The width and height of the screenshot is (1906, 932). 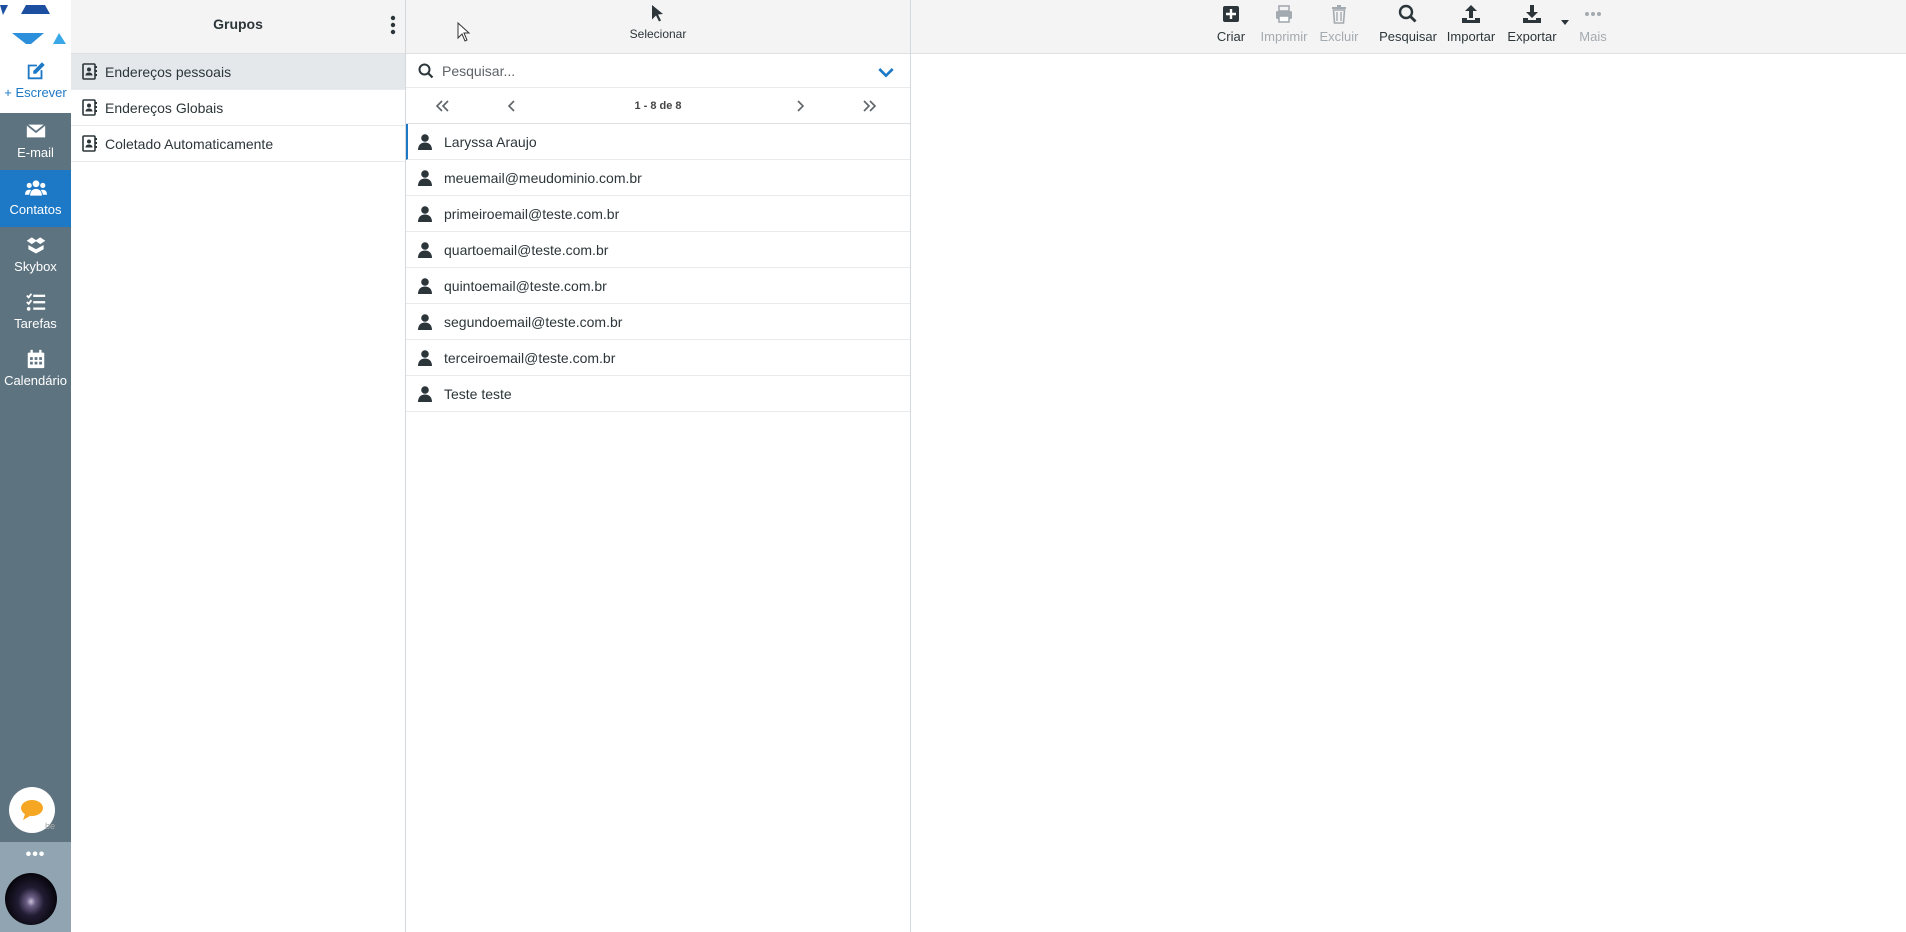 I want to click on select-button: Selecionar, so click(x=658, y=22).